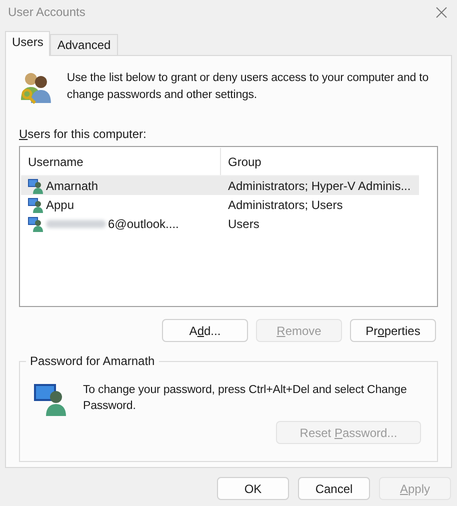 Image resolution: width=457 pixels, height=506 pixels. What do you see at coordinates (320, 161) in the screenshot?
I see `column-header: Group` at bounding box center [320, 161].